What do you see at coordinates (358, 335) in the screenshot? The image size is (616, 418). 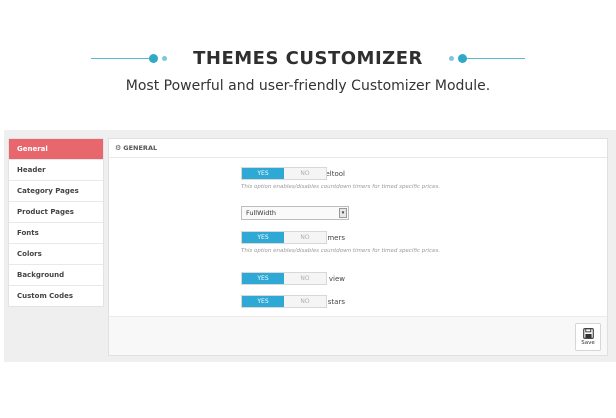 I see `panel-footer: Save` at bounding box center [358, 335].